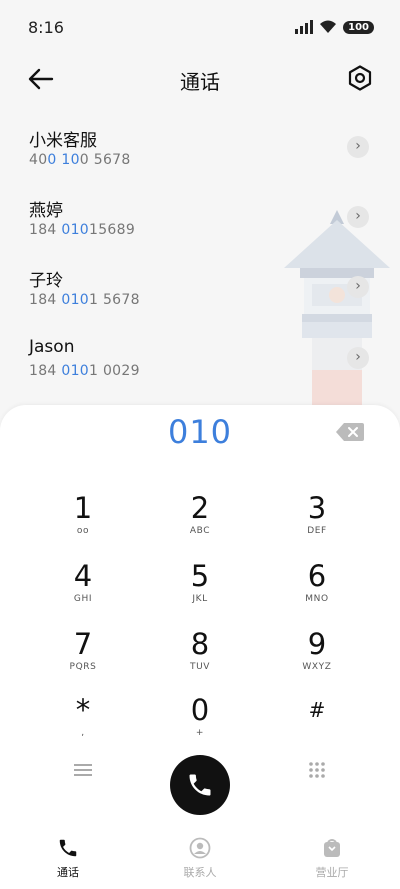 Image resolution: width=400 pixels, height=889 pixels. Describe the element at coordinates (83, 658) in the screenshot. I see `dial-key-7: 7 PQRS` at that location.